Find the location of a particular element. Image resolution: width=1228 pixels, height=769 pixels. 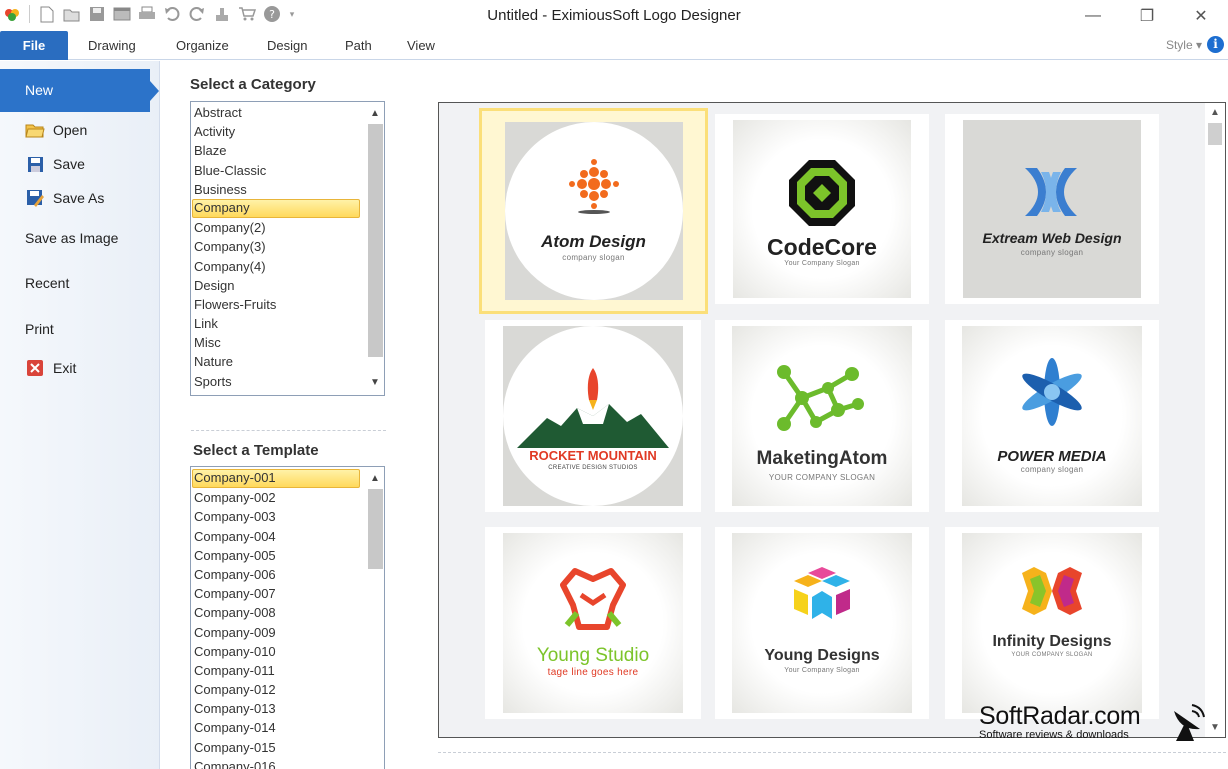

category-item: Flowers-Fruits is located at coordinates (287, 304).